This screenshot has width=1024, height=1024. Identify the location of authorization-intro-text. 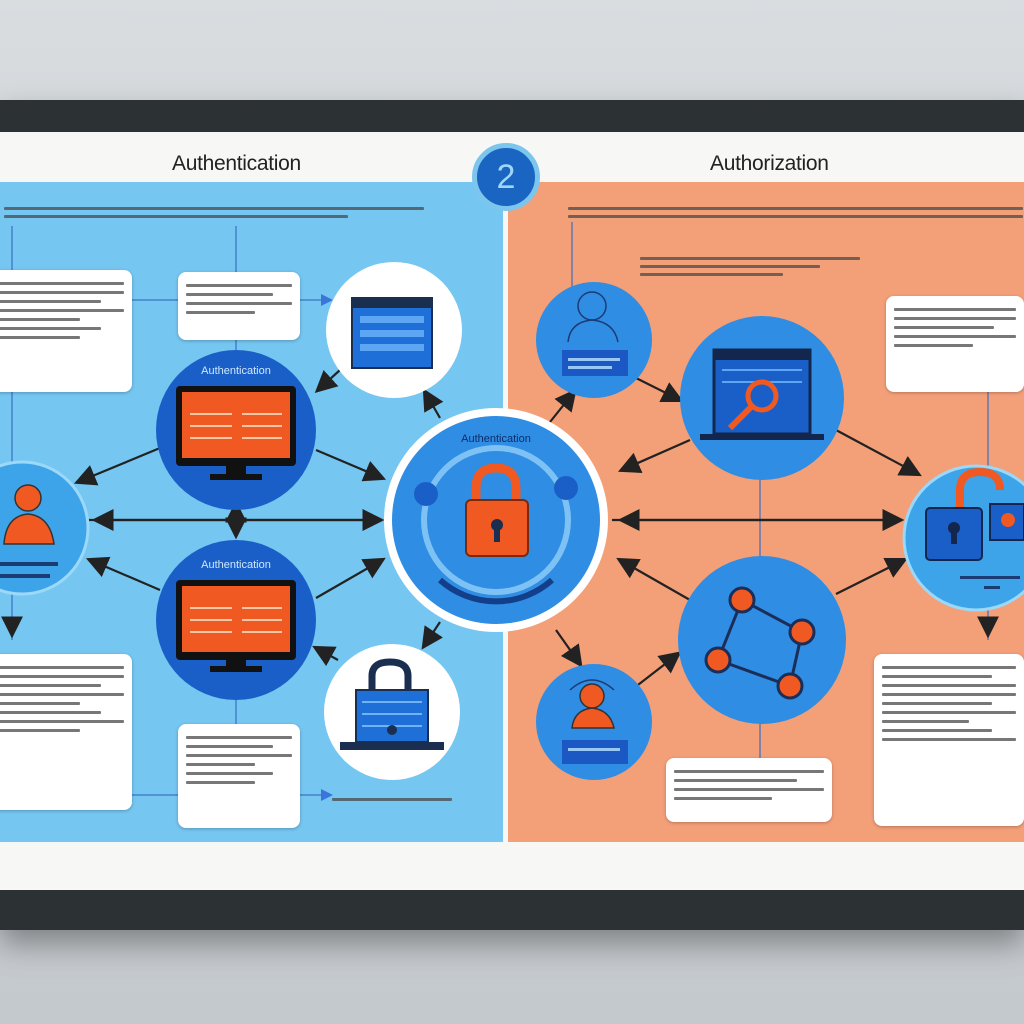
(795, 212).